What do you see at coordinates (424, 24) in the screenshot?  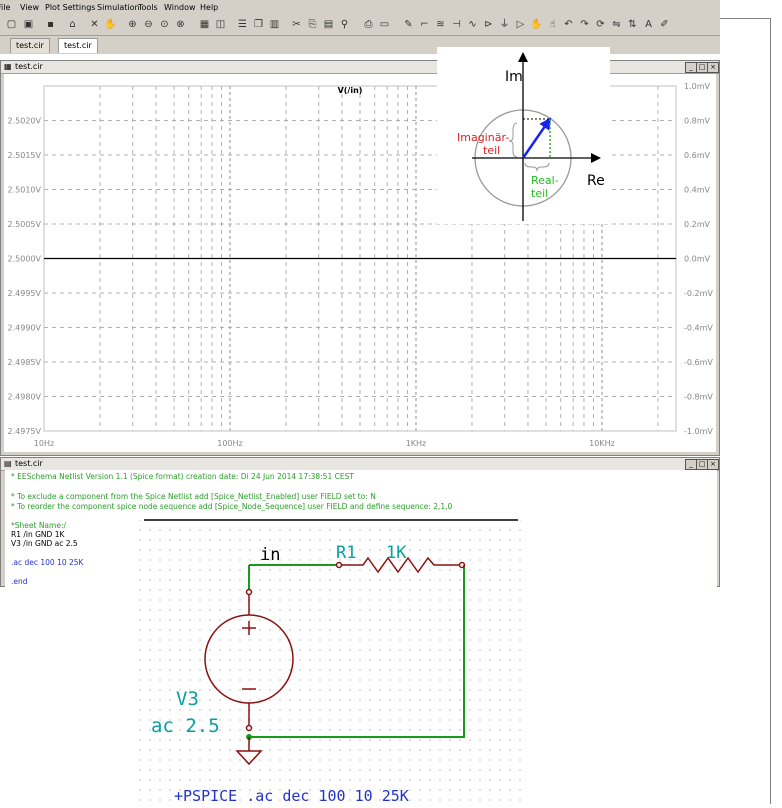 I see `wire-icon: ⌐` at bounding box center [424, 24].